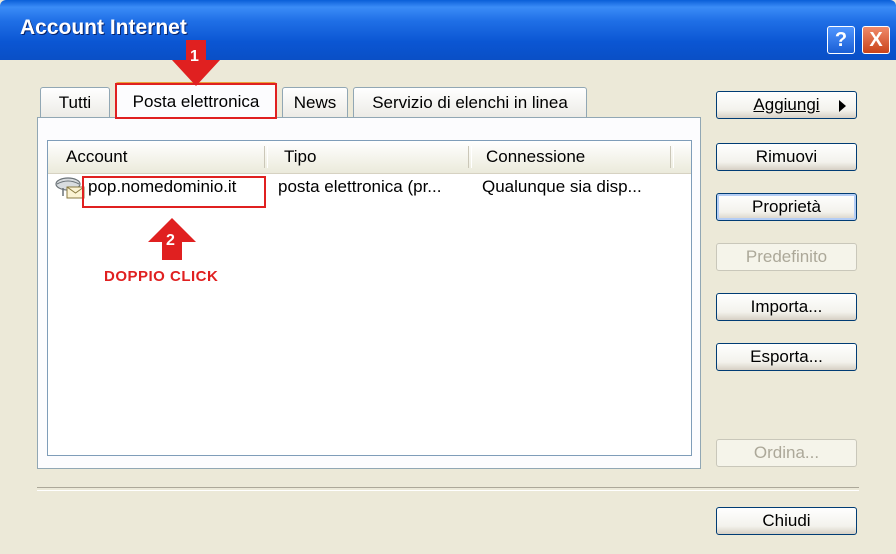 This screenshot has width=896, height=554. What do you see at coordinates (315, 102) in the screenshot?
I see `tab-news: News` at bounding box center [315, 102].